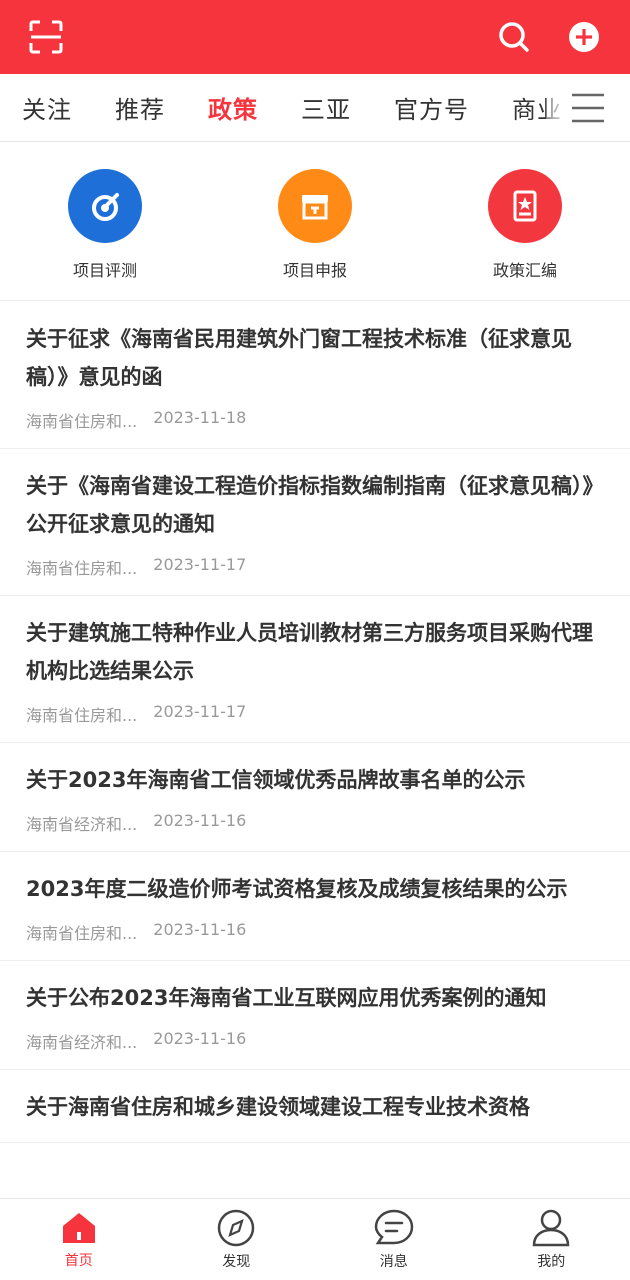 This screenshot has width=630, height=1280. Describe the element at coordinates (431, 107) in the screenshot. I see `tab-guanfanghao: 官方号` at that location.